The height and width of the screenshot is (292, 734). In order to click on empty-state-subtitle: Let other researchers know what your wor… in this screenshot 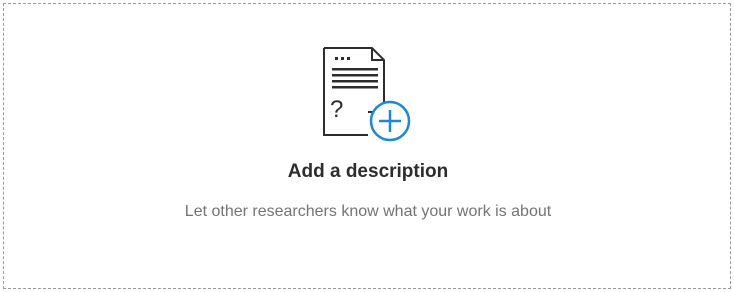, I will do `click(368, 211)`.